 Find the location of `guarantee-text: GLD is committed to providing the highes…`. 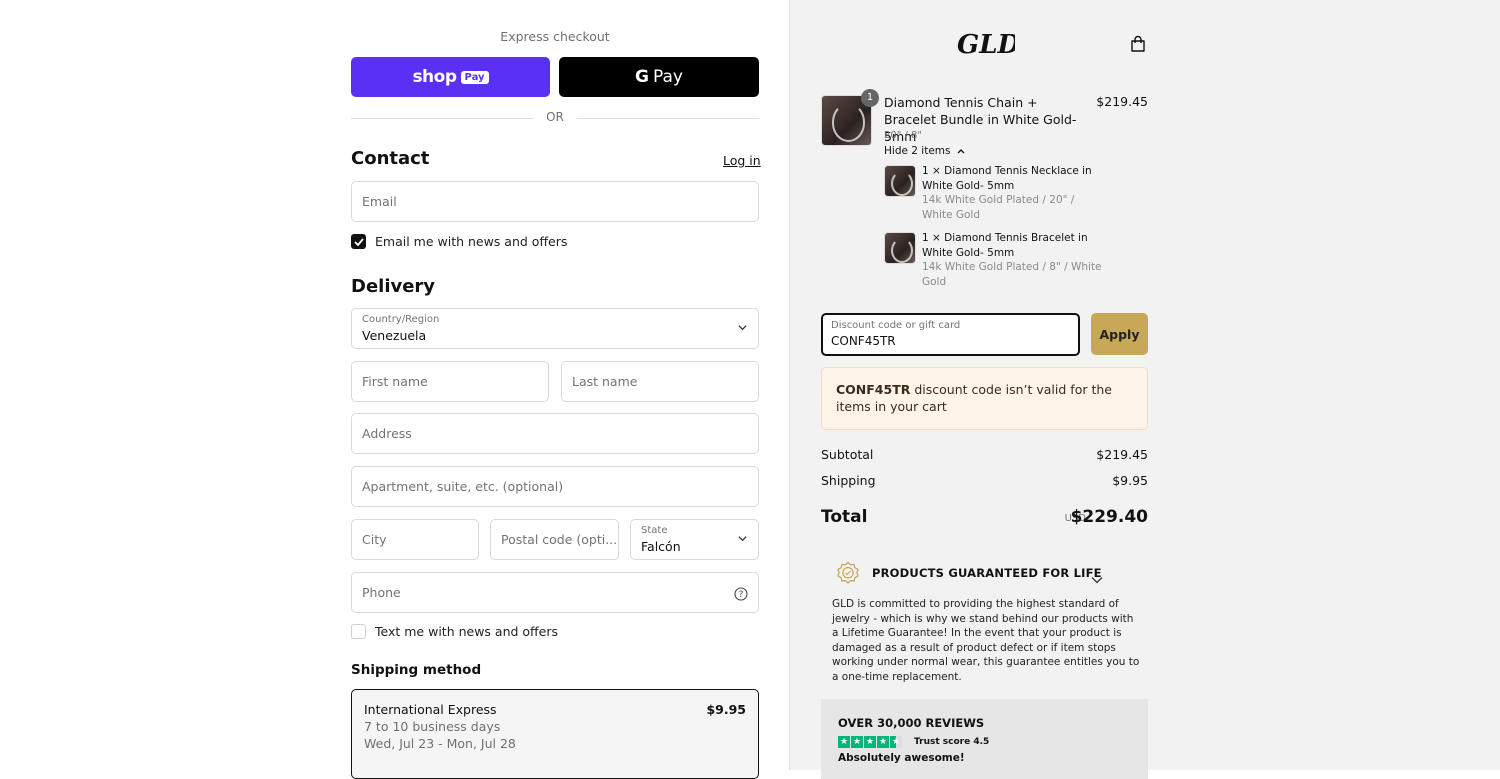

guarantee-text: GLD is committed to providing the highes… is located at coordinates (986, 640).